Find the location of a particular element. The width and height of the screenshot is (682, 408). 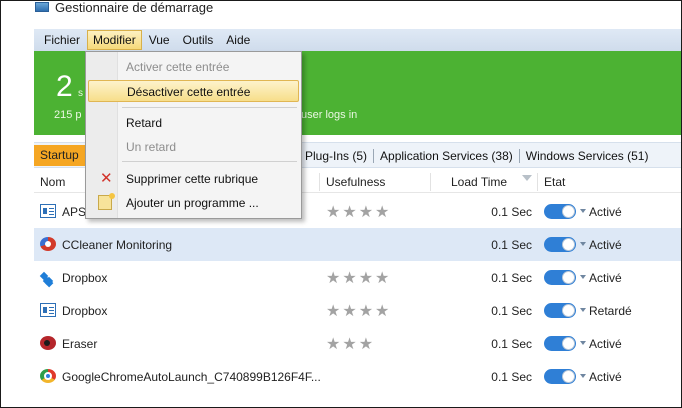

chrome-icon is located at coordinates (48, 376).